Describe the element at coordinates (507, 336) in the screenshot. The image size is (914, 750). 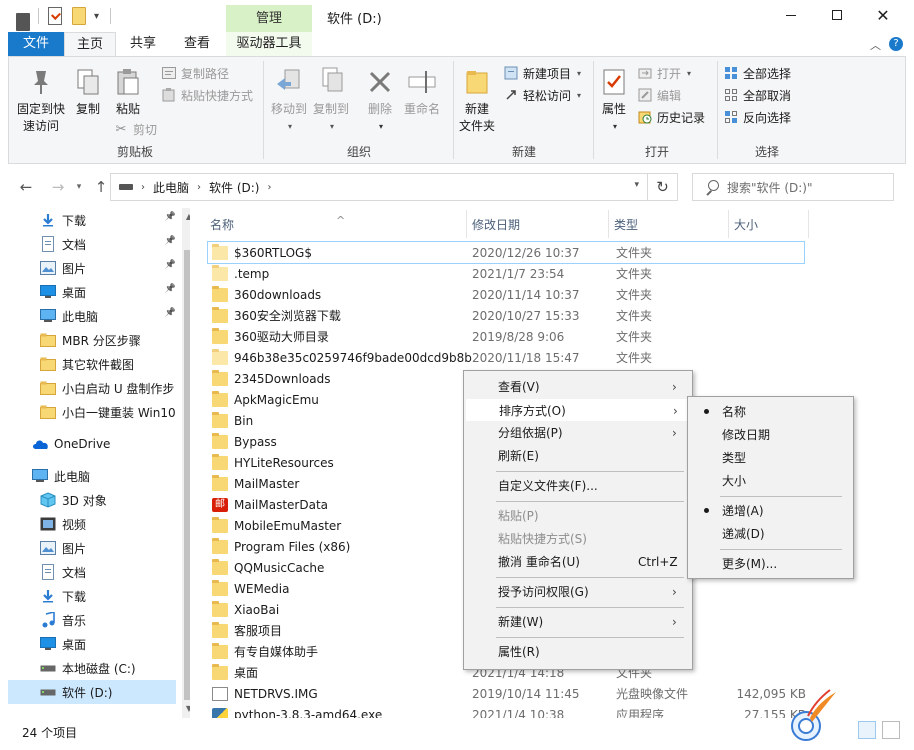
I see `file-row: 360驱动大师目录 2019/8/28 9:06 文件夹` at that location.